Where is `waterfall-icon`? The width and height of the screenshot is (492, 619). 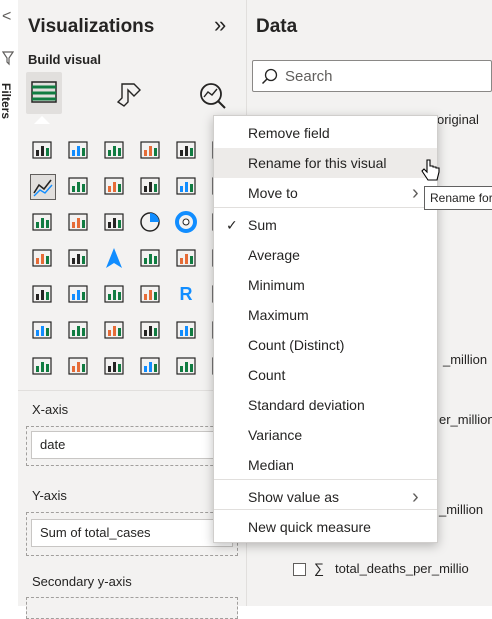
waterfall-icon is located at coordinates (42, 222).